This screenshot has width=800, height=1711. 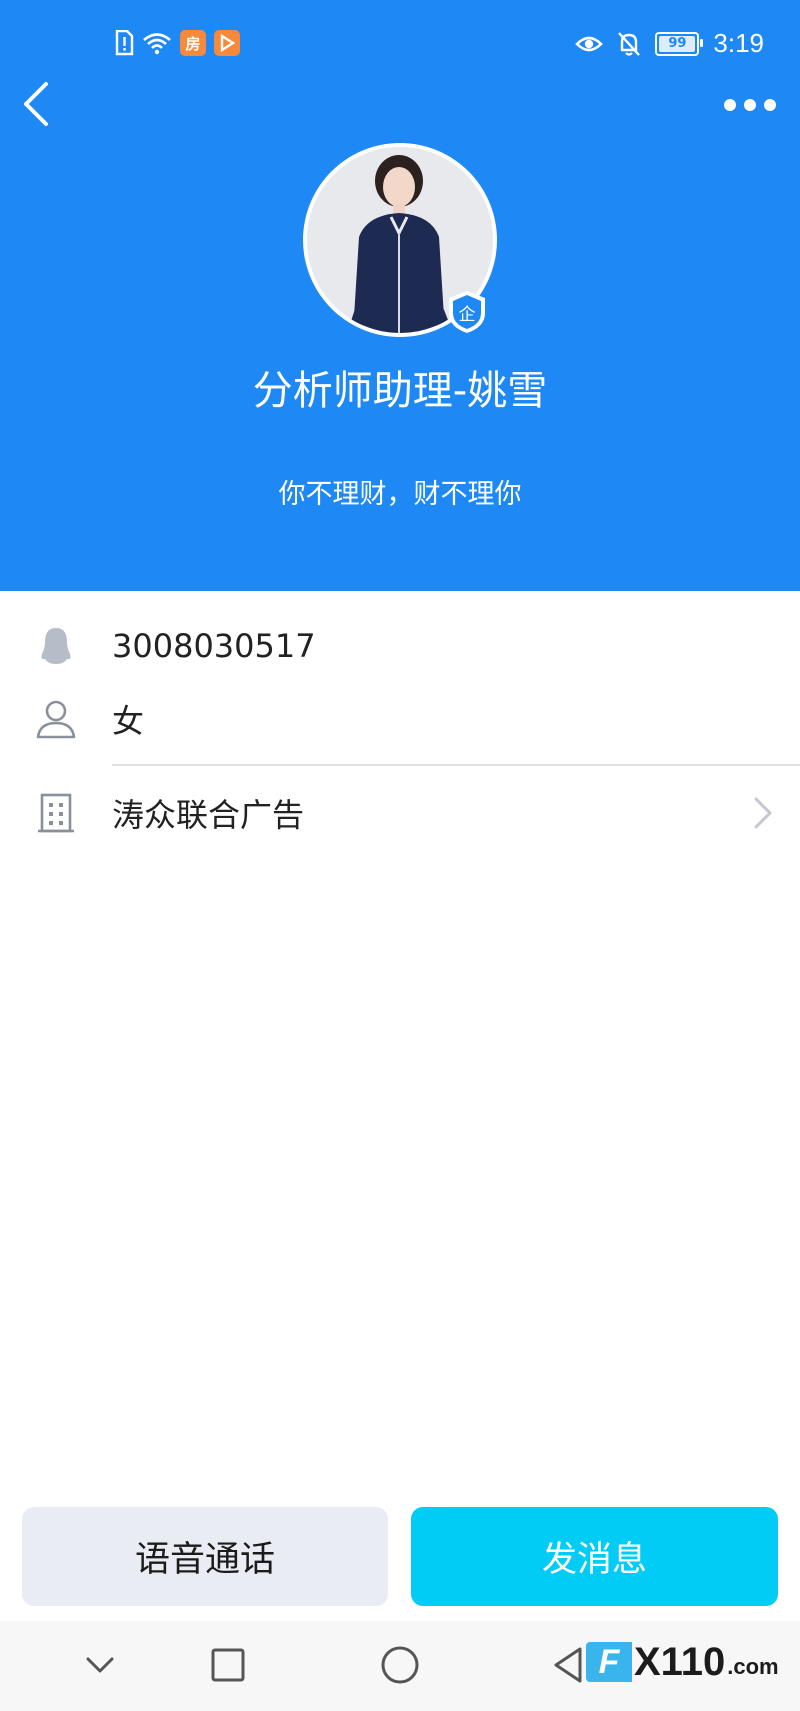 What do you see at coordinates (124, 43) in the screenshot?
I see `sim-alert-icon` at bounding box center [124, 43].